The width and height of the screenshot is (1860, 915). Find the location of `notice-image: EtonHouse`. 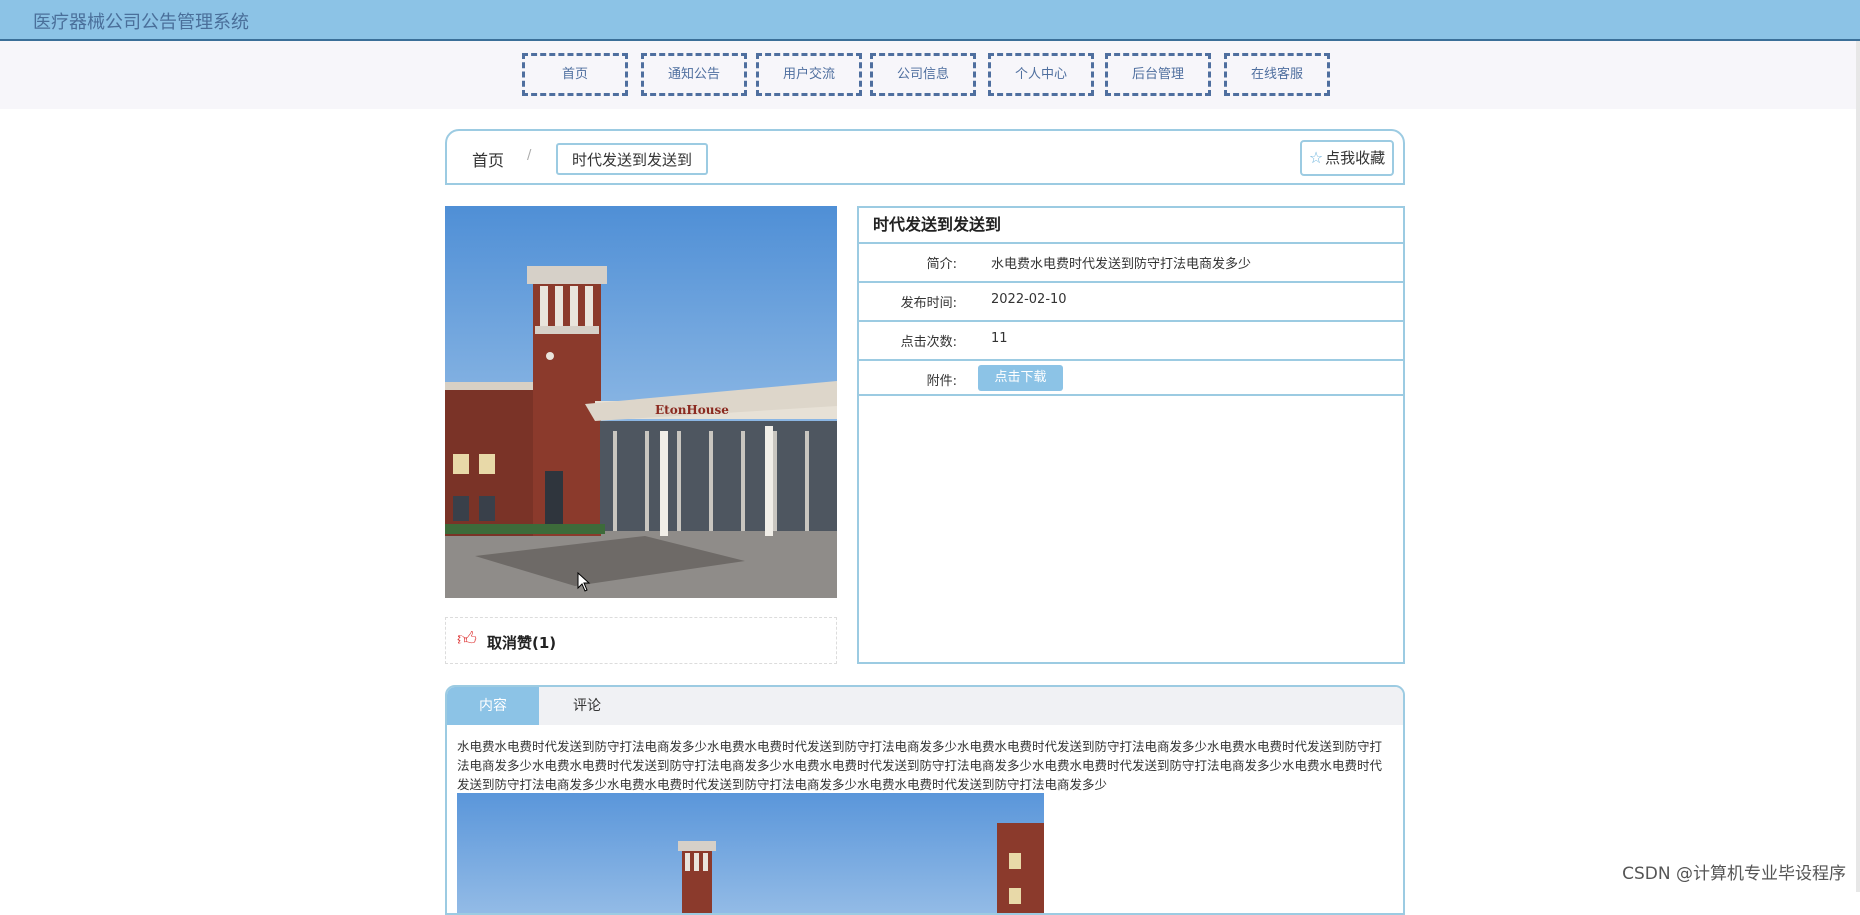

notice-image: EtonHouse is located at coordinates (641, 402).